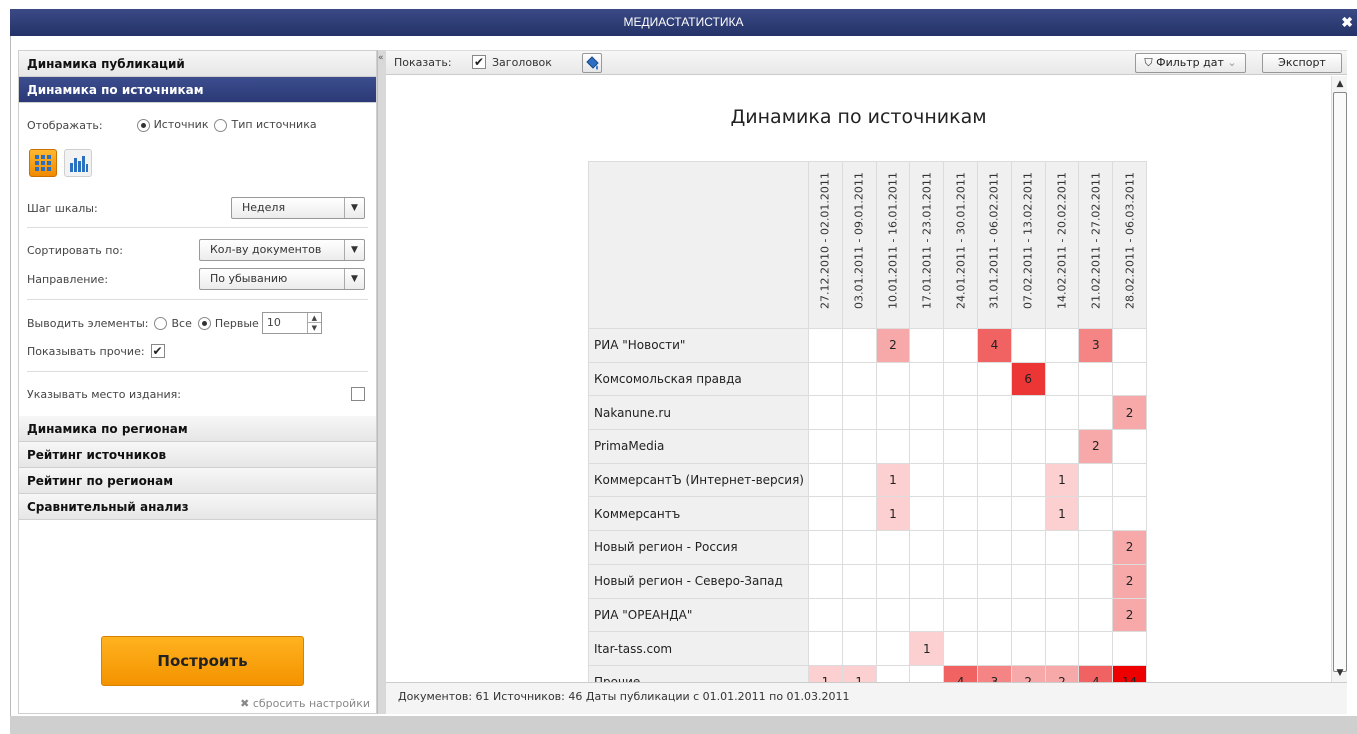  I want to click on reset-settings-link: ✖ сбросить настройки, so click(305, 703).